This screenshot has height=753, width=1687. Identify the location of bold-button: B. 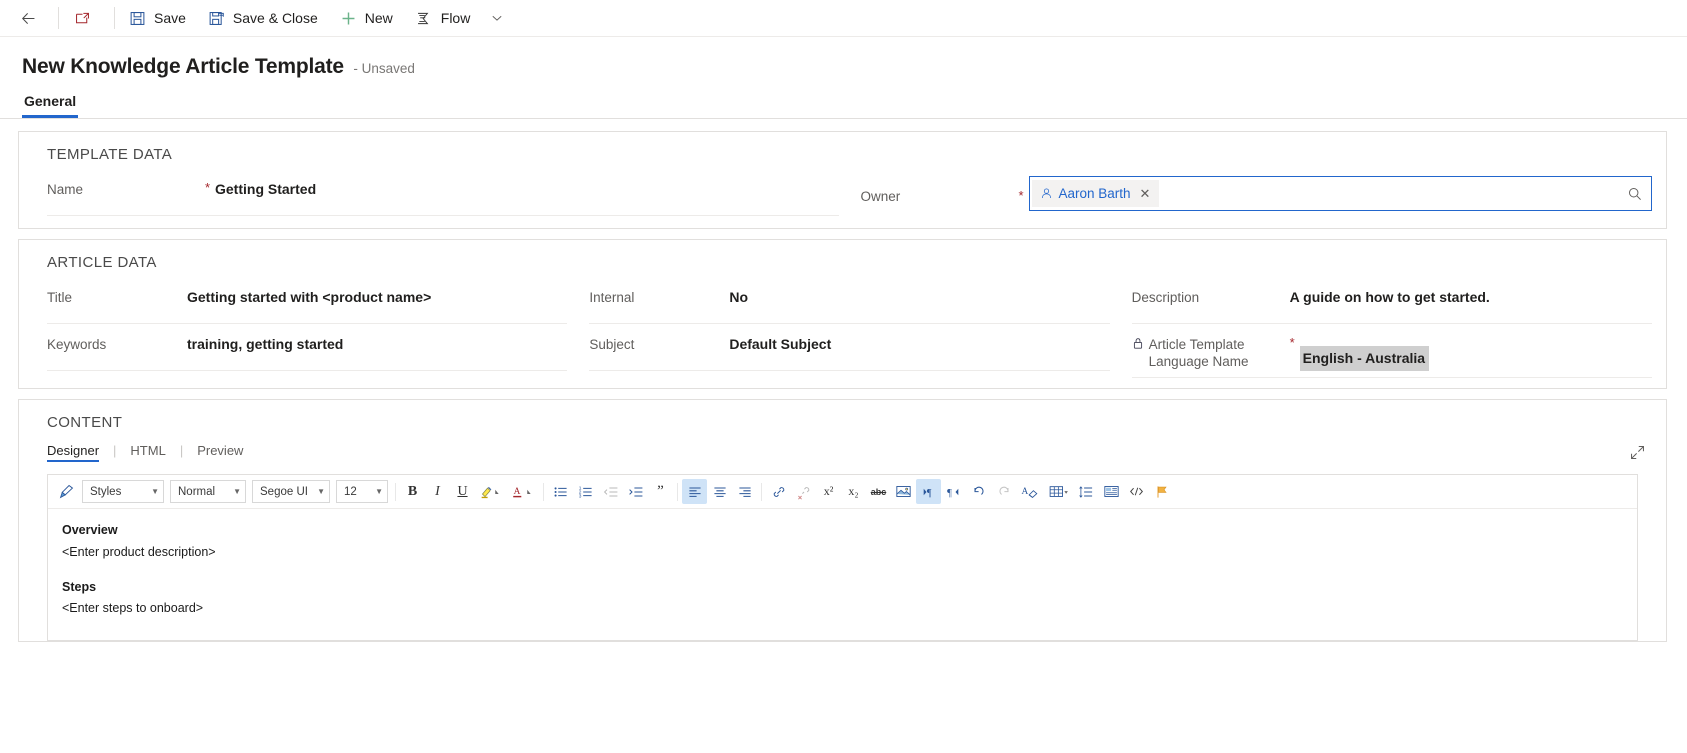
(412, 491).